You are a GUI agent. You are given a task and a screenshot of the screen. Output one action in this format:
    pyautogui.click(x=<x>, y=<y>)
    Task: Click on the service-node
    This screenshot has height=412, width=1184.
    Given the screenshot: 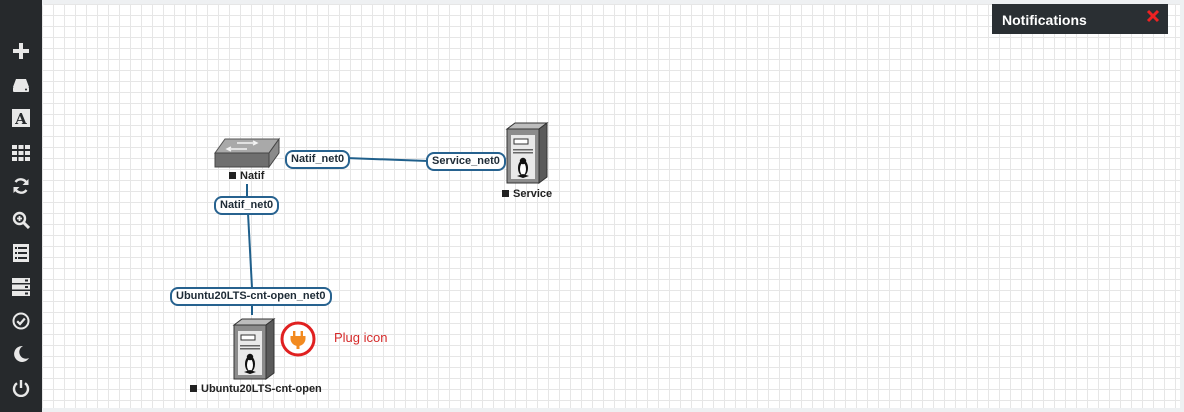 What is the action you would take?
    pyautogui.click(x=526, y=155)
    